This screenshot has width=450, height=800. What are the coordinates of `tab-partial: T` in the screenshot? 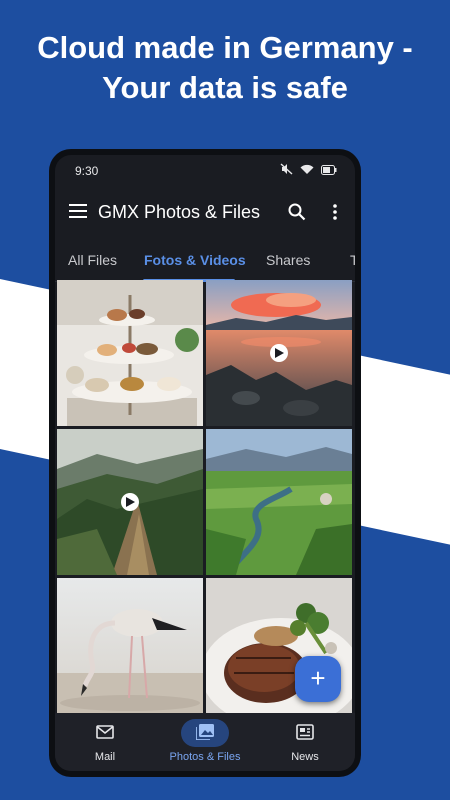 It's located at (352, 260).